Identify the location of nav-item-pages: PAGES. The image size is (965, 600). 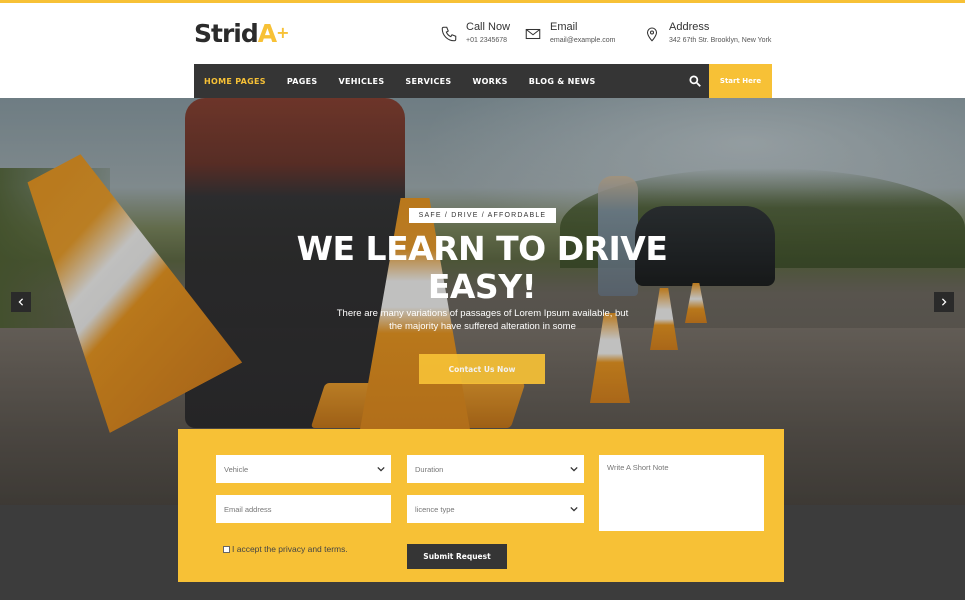
(302, 81).